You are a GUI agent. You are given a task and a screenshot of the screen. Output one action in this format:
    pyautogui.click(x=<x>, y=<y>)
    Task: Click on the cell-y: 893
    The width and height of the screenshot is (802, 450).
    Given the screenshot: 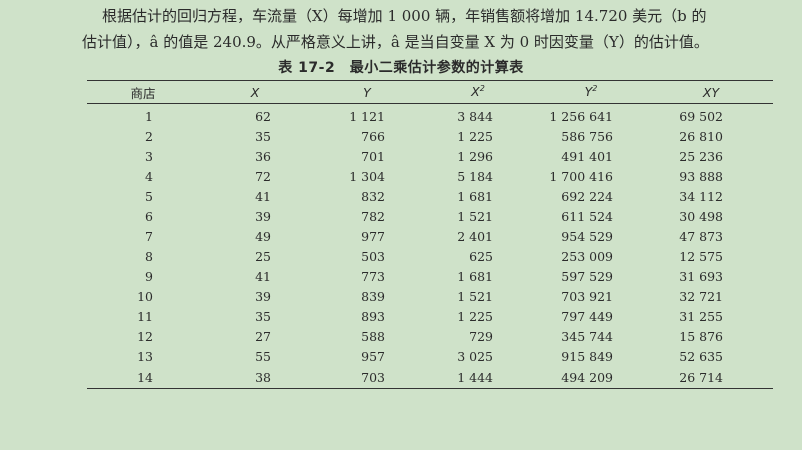 What is the action you would take?
    pyautogui.click(x=373, y=316)
    